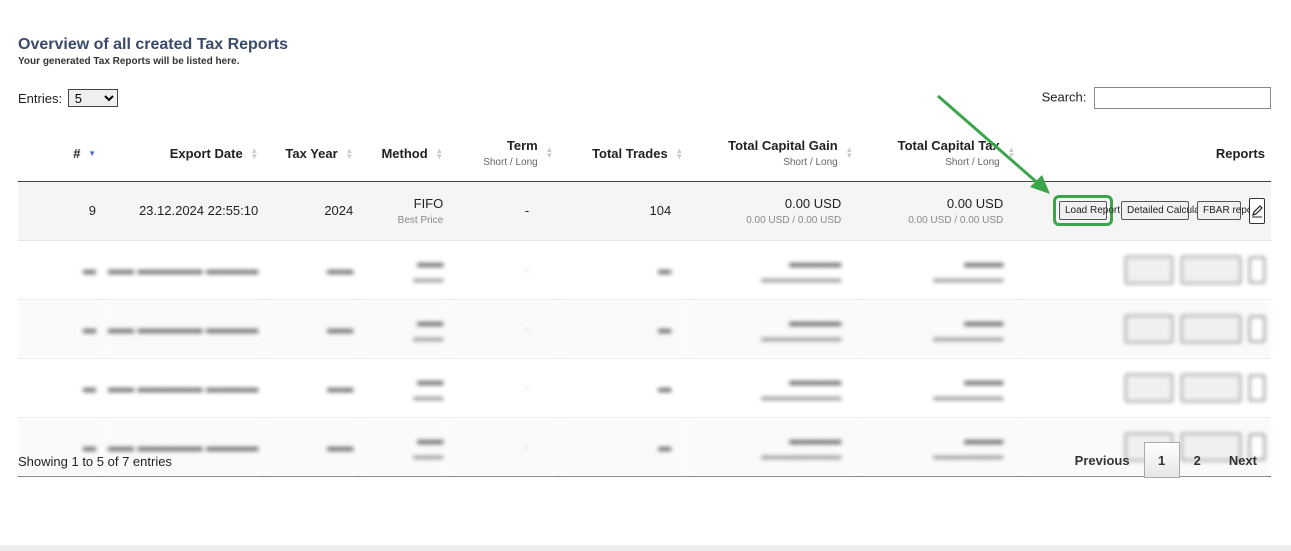 The image size is (1291, 551). Describe the element at coordinates (1146, 154) in the screenshot. I see `col-reports: Reports` at that location.